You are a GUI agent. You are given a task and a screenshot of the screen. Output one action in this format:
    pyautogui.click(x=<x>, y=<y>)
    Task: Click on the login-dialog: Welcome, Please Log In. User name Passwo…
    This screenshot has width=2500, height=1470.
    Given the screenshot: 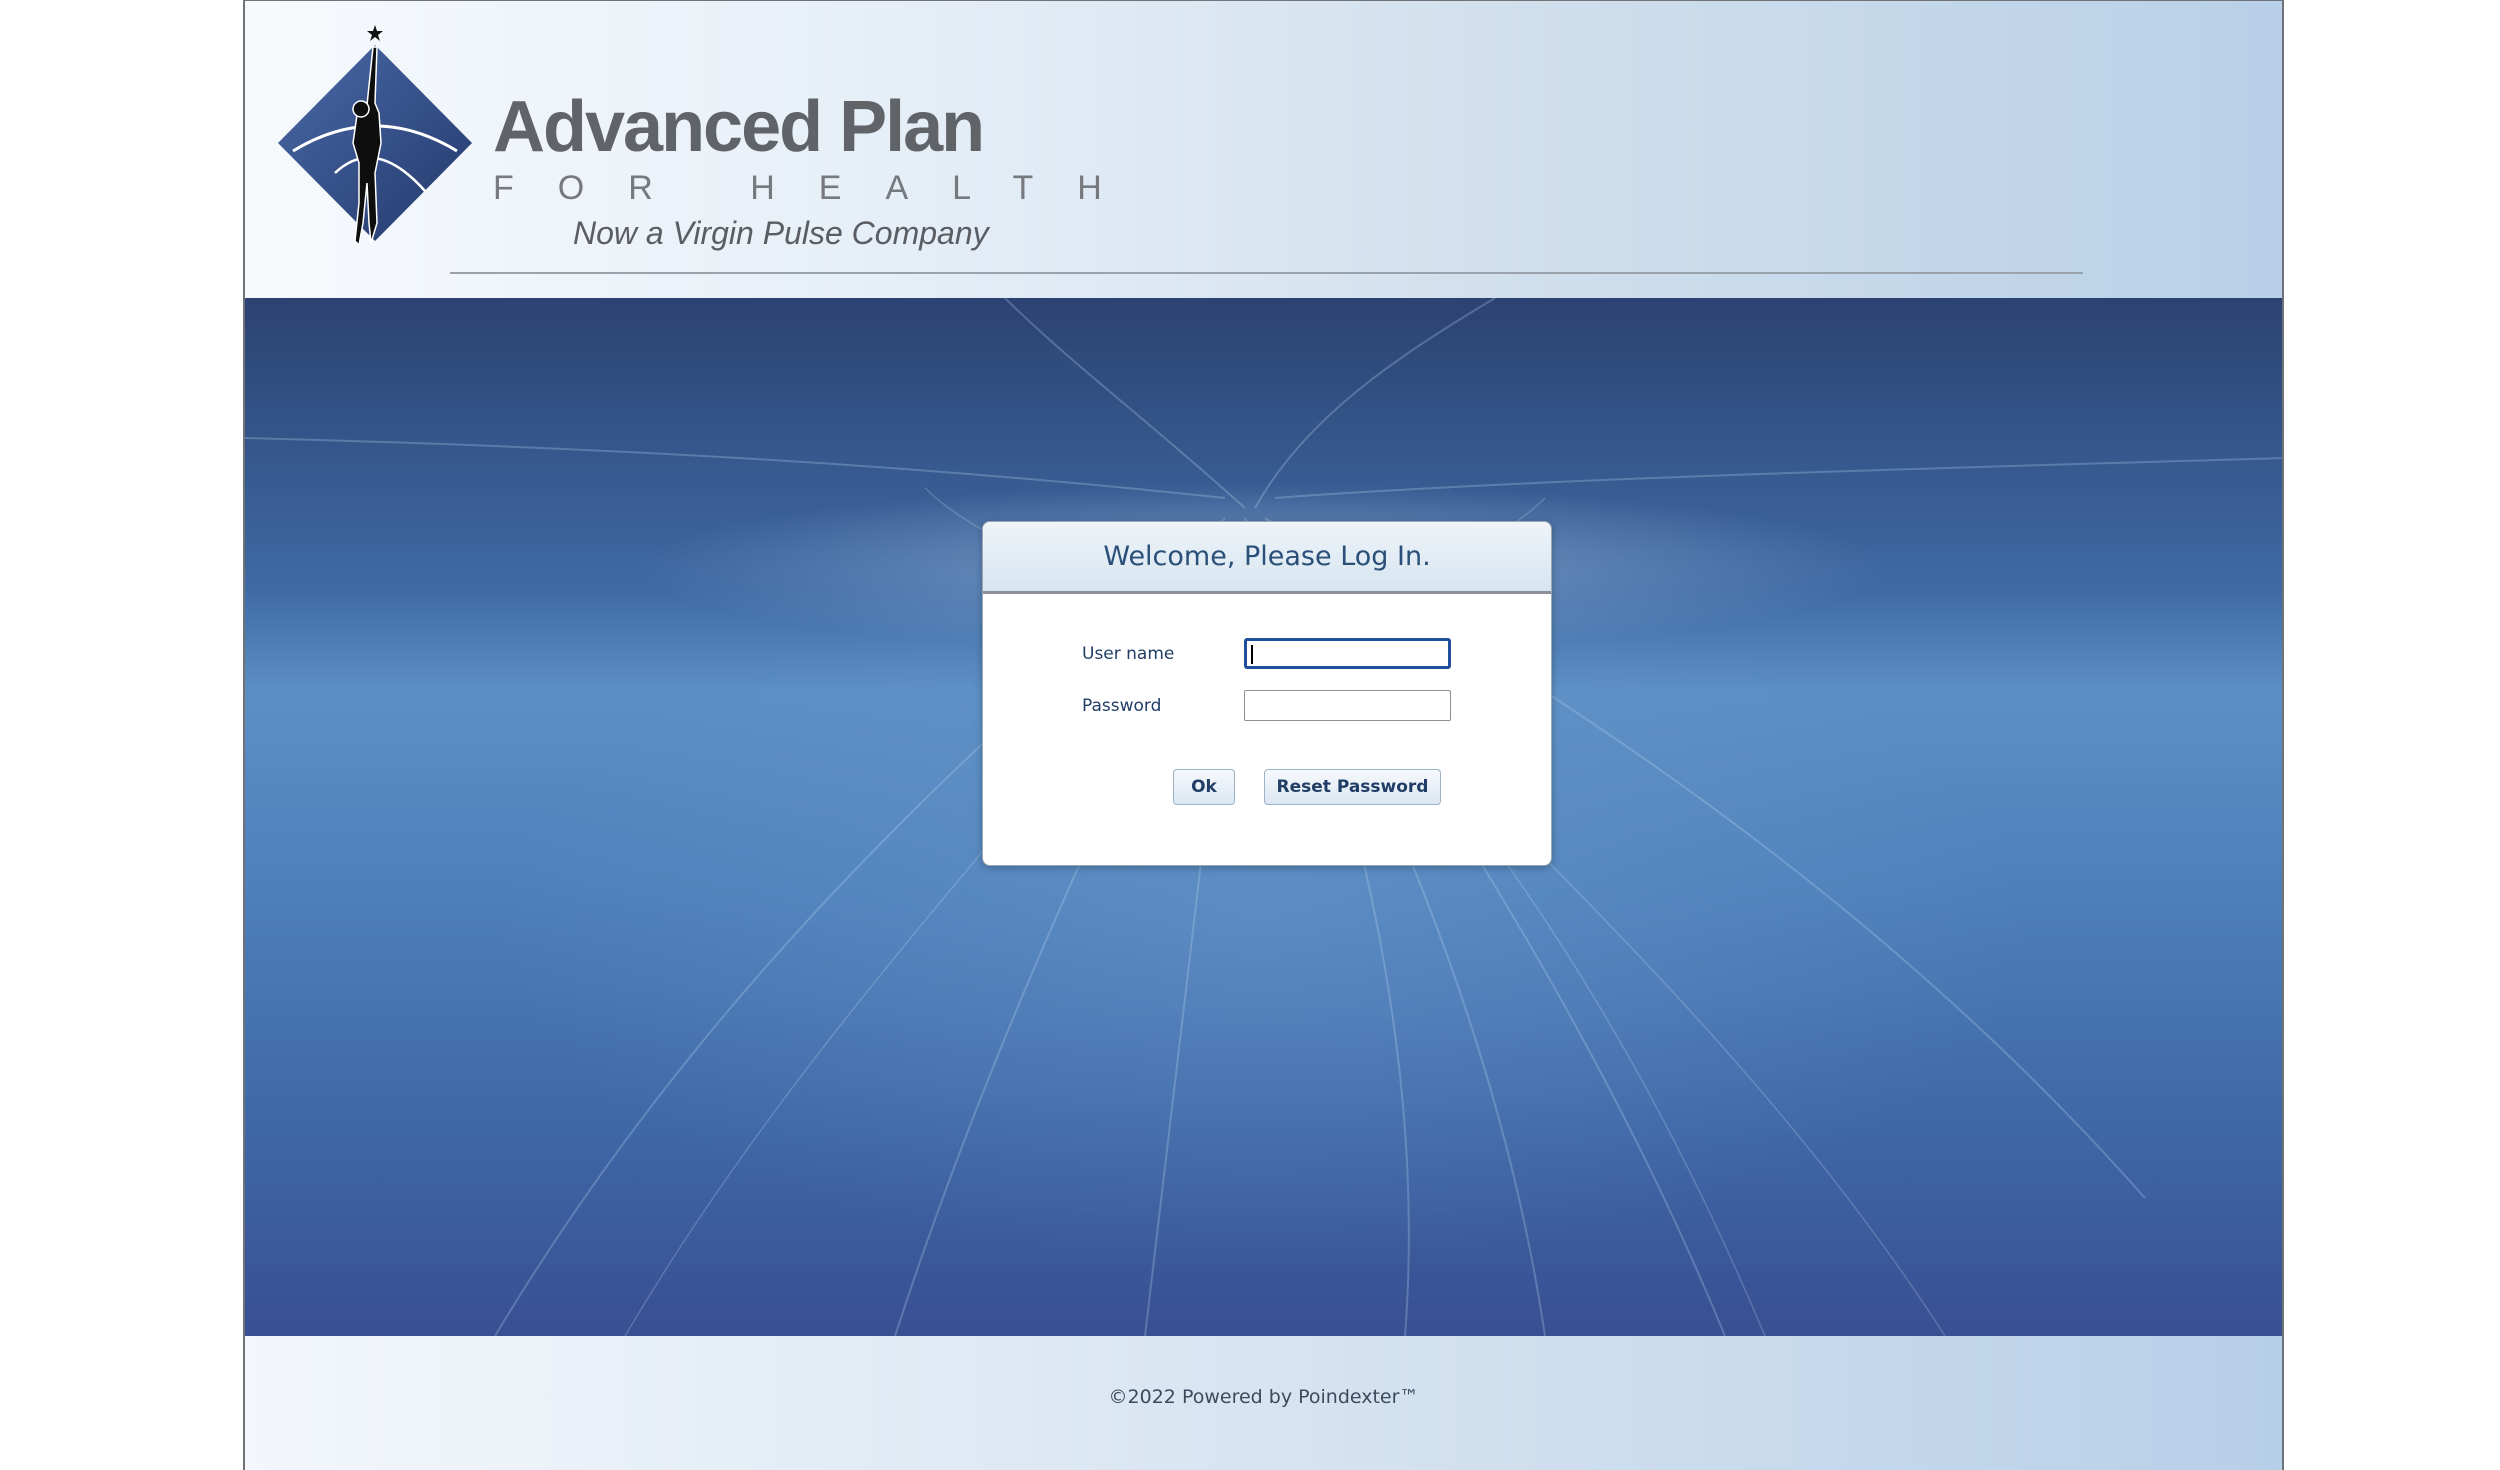 What is the action you would take?
    pyautogui.click(x=1267, y=693)
    